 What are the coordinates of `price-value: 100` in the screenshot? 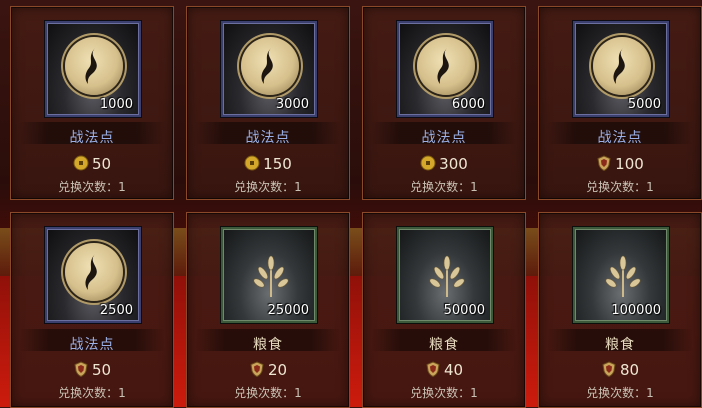 It's located at (629, 164).